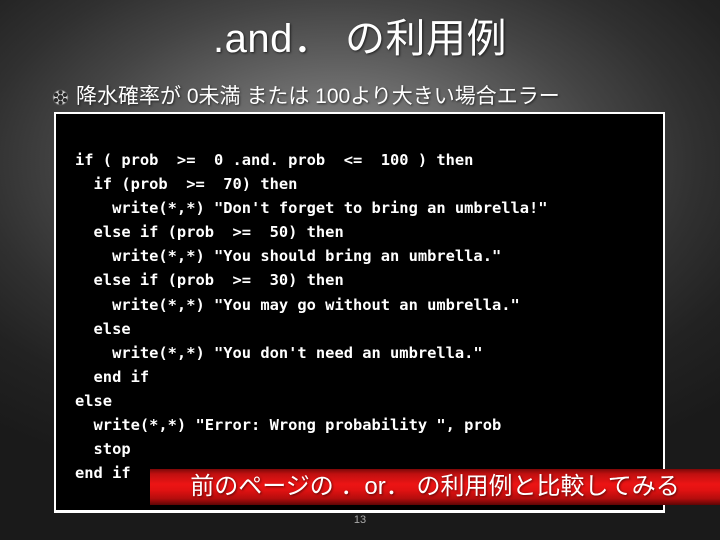  What do you see at coordinates (318, 96) in the screenshot?
I see `bullet-label: 降水確率が 0未満 または 100より大きい場合エラー` at bounding box center [318, 96].